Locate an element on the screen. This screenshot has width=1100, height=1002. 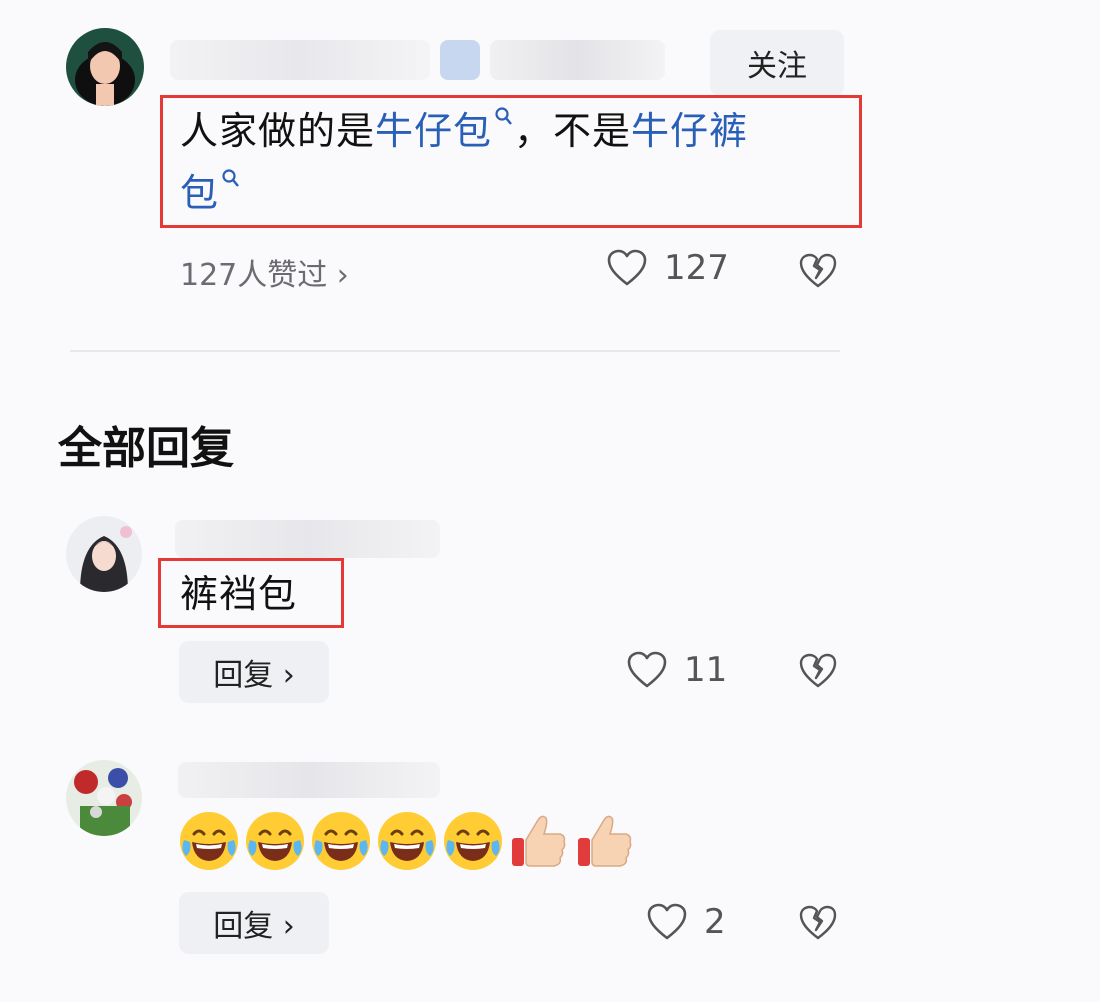
like-button: 2 is located at coordinates (686, 922).